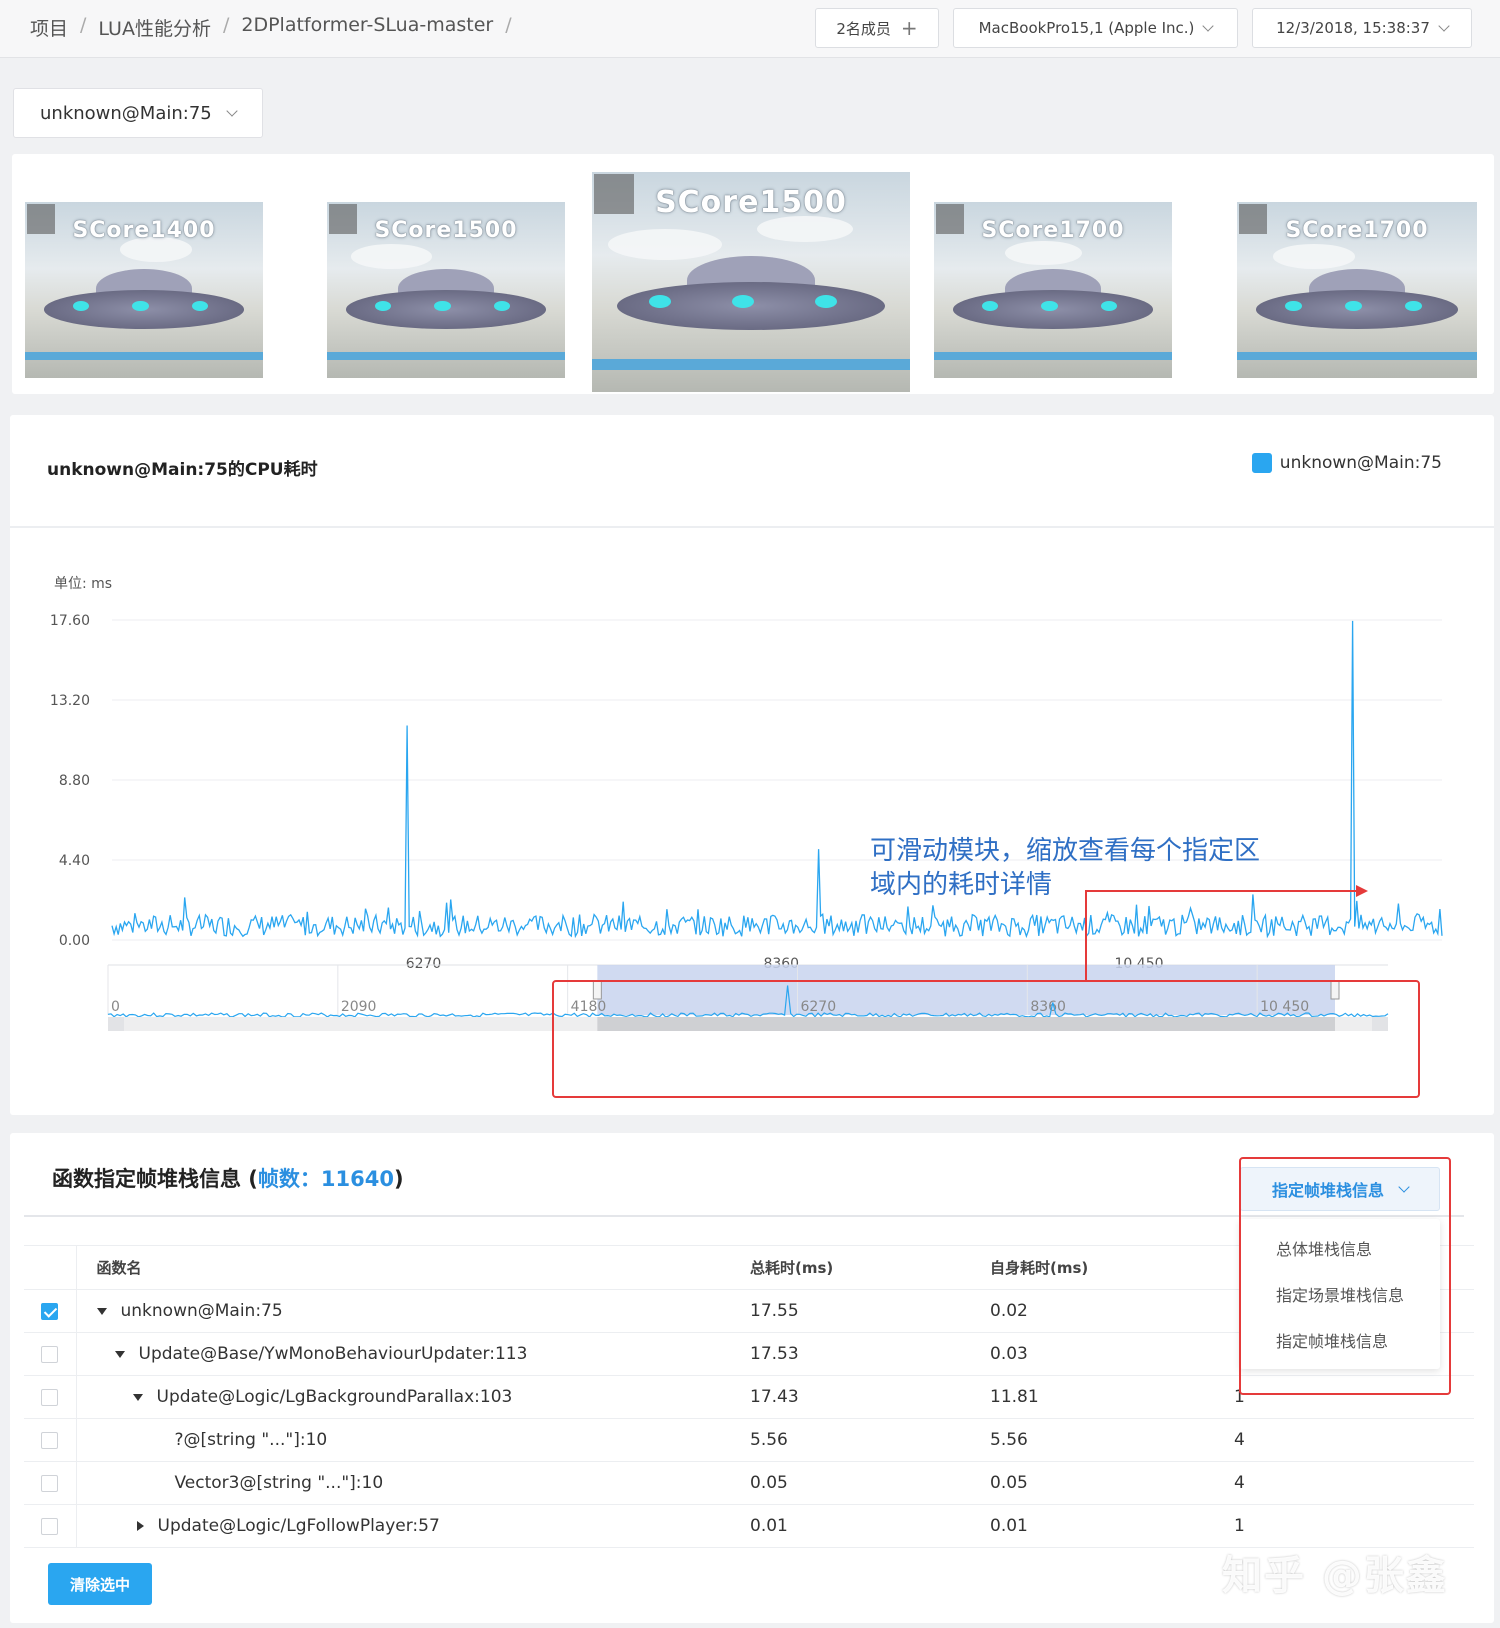 Image resolution: width=1500 pixels, height=1628 pixels. What do you see at coordinates (852, 1354) in the screenshot?
I see `total-cell: 17.53` at bounding box center [852, 1354].